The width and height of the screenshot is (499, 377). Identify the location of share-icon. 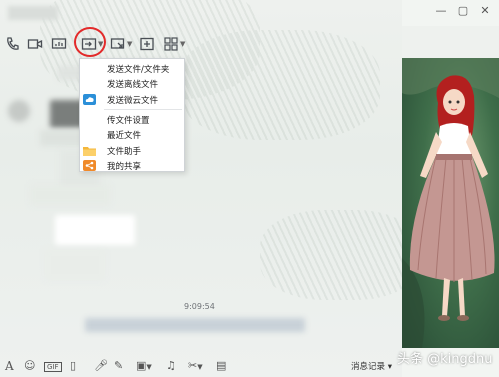
(89, 165).